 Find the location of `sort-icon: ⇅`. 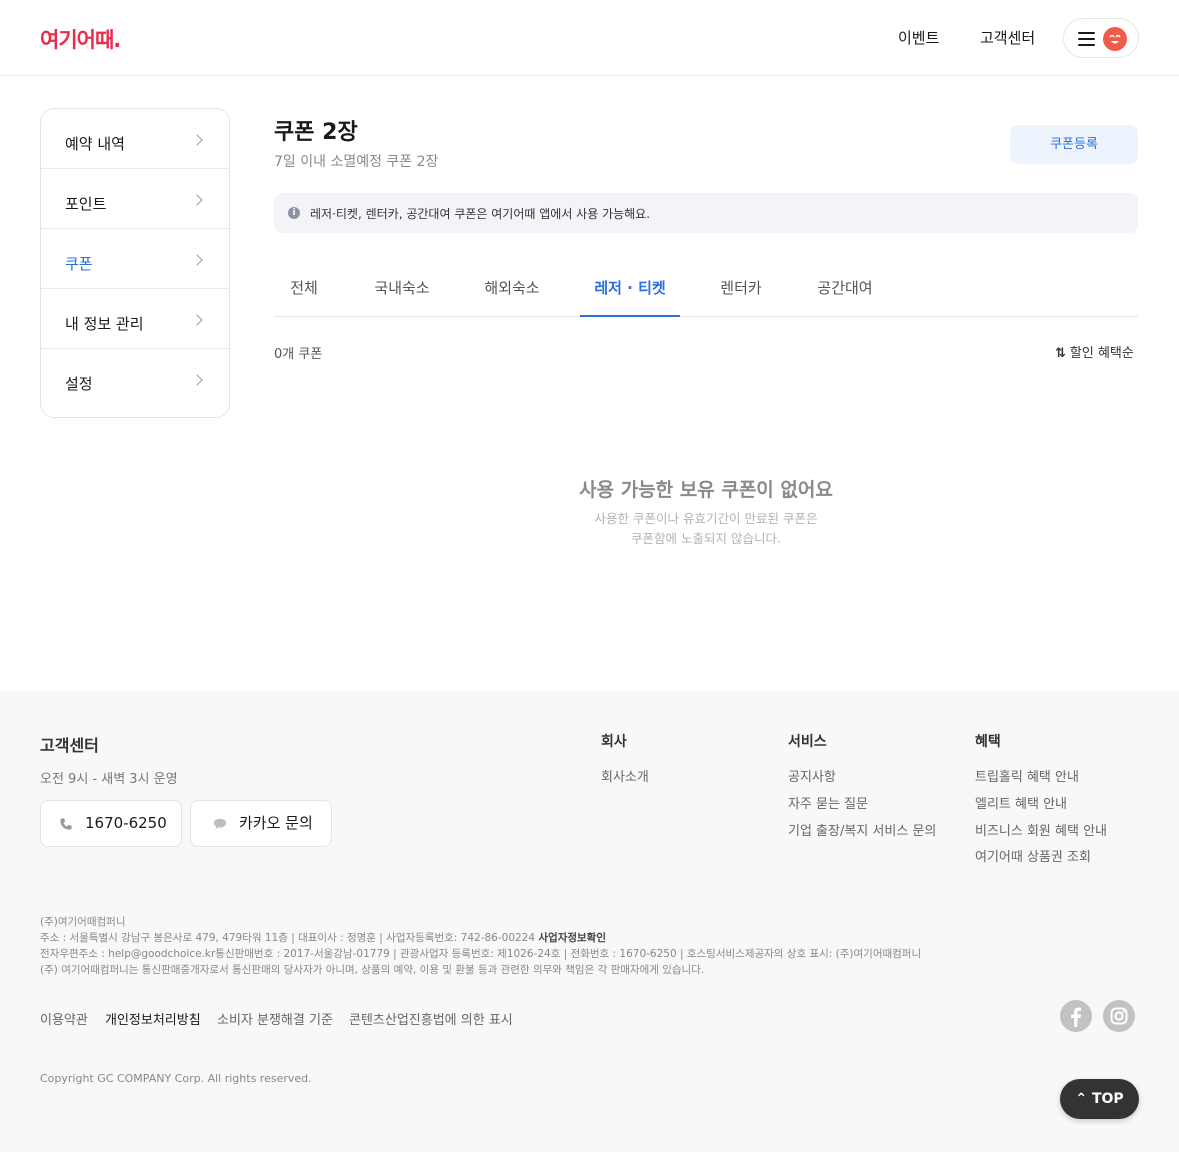

sort-icon: ⇅ is located at coordinates (1060, 353).